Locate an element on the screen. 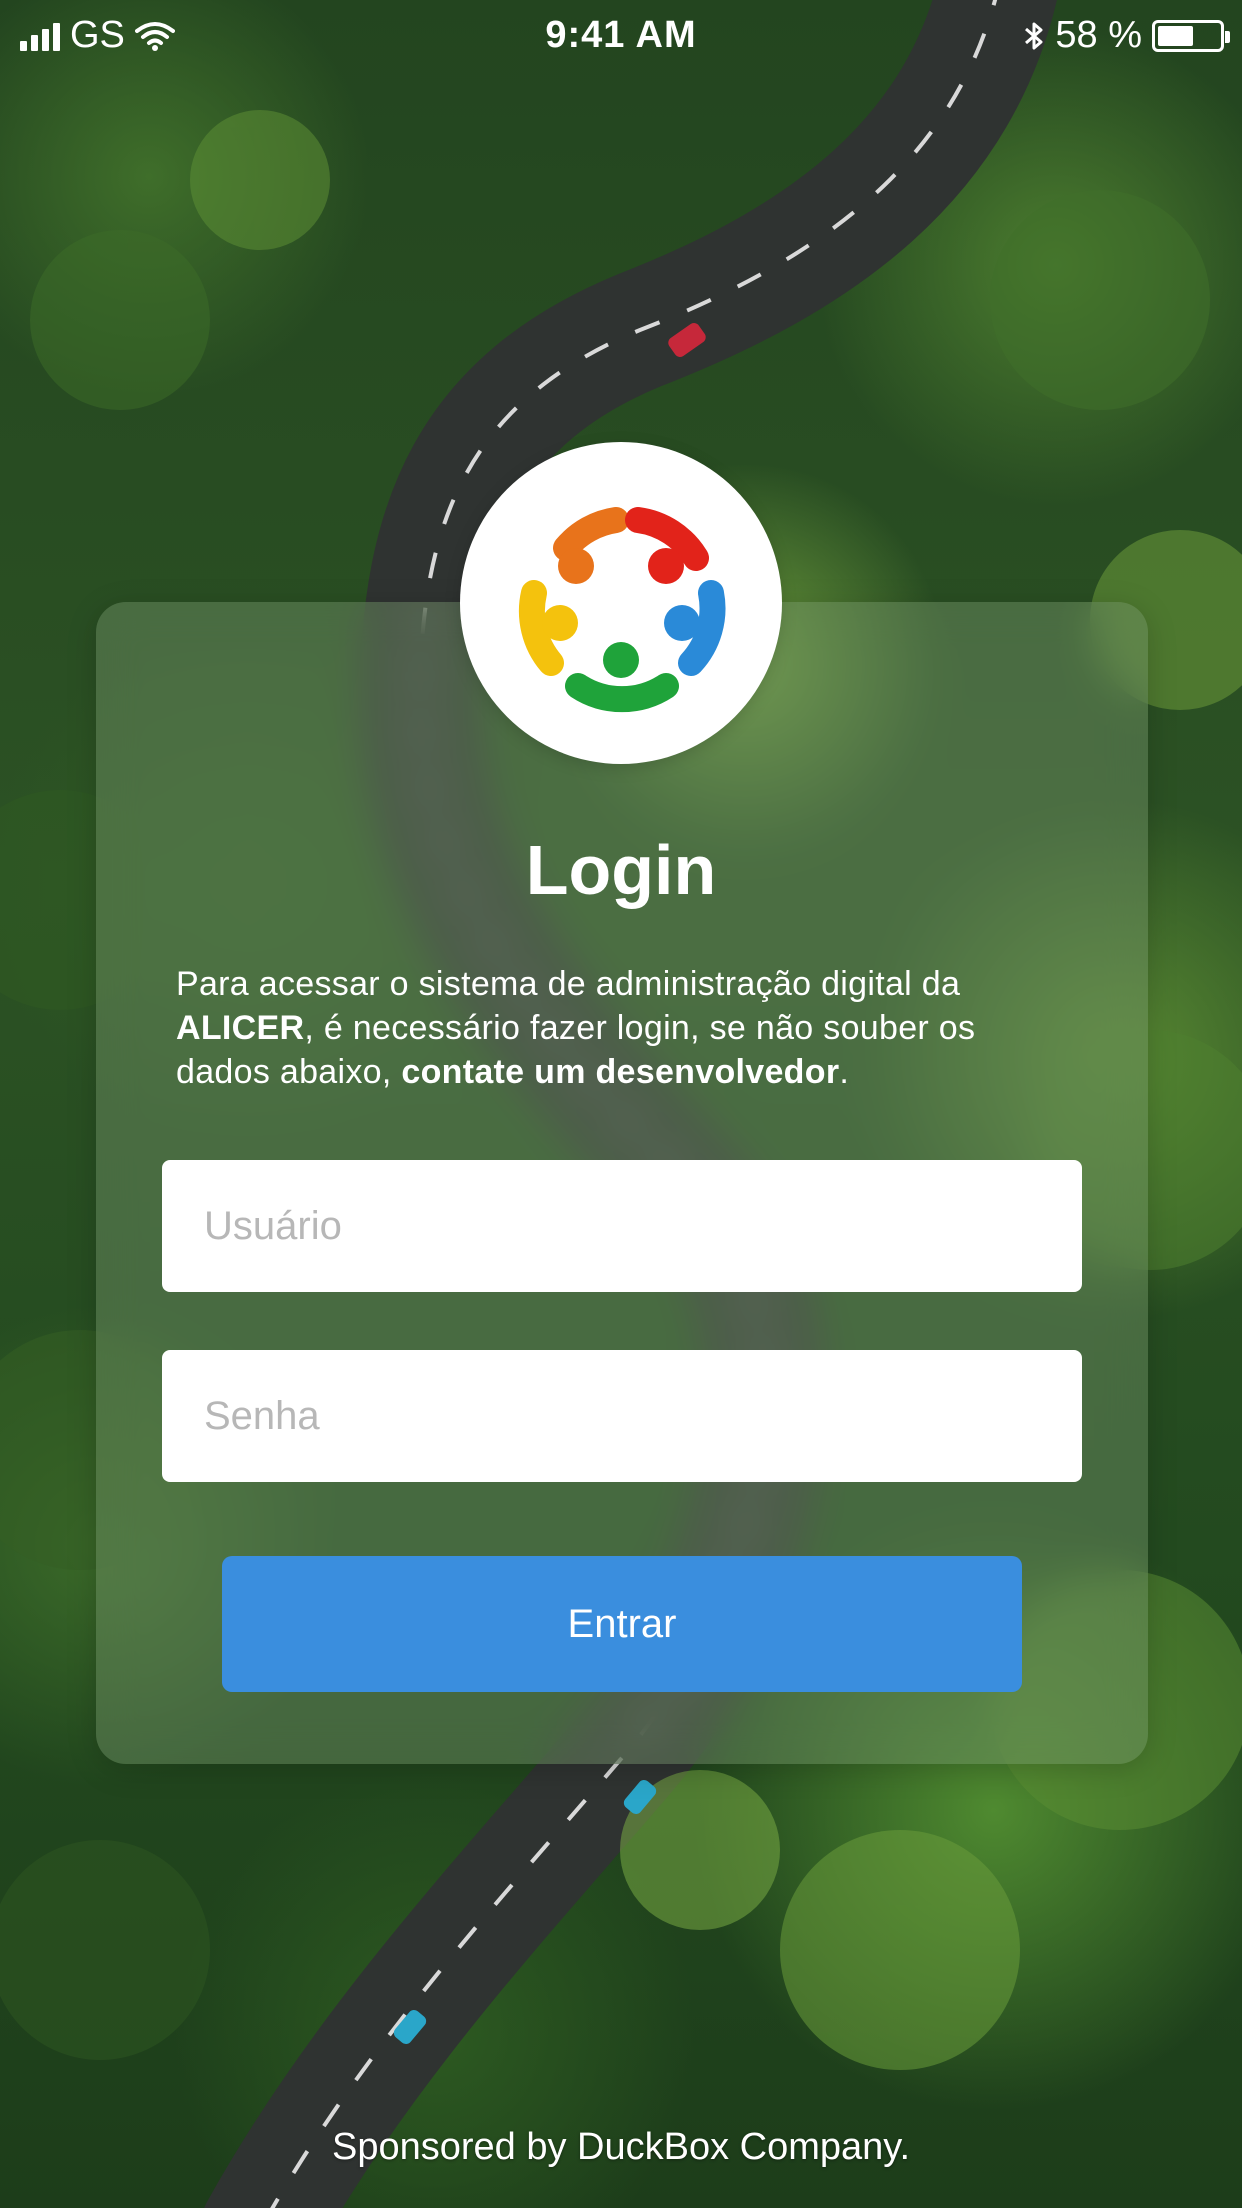  sponsor-footer: Sponsored by DuckBox Company. is located at coordinates (621, 2147).